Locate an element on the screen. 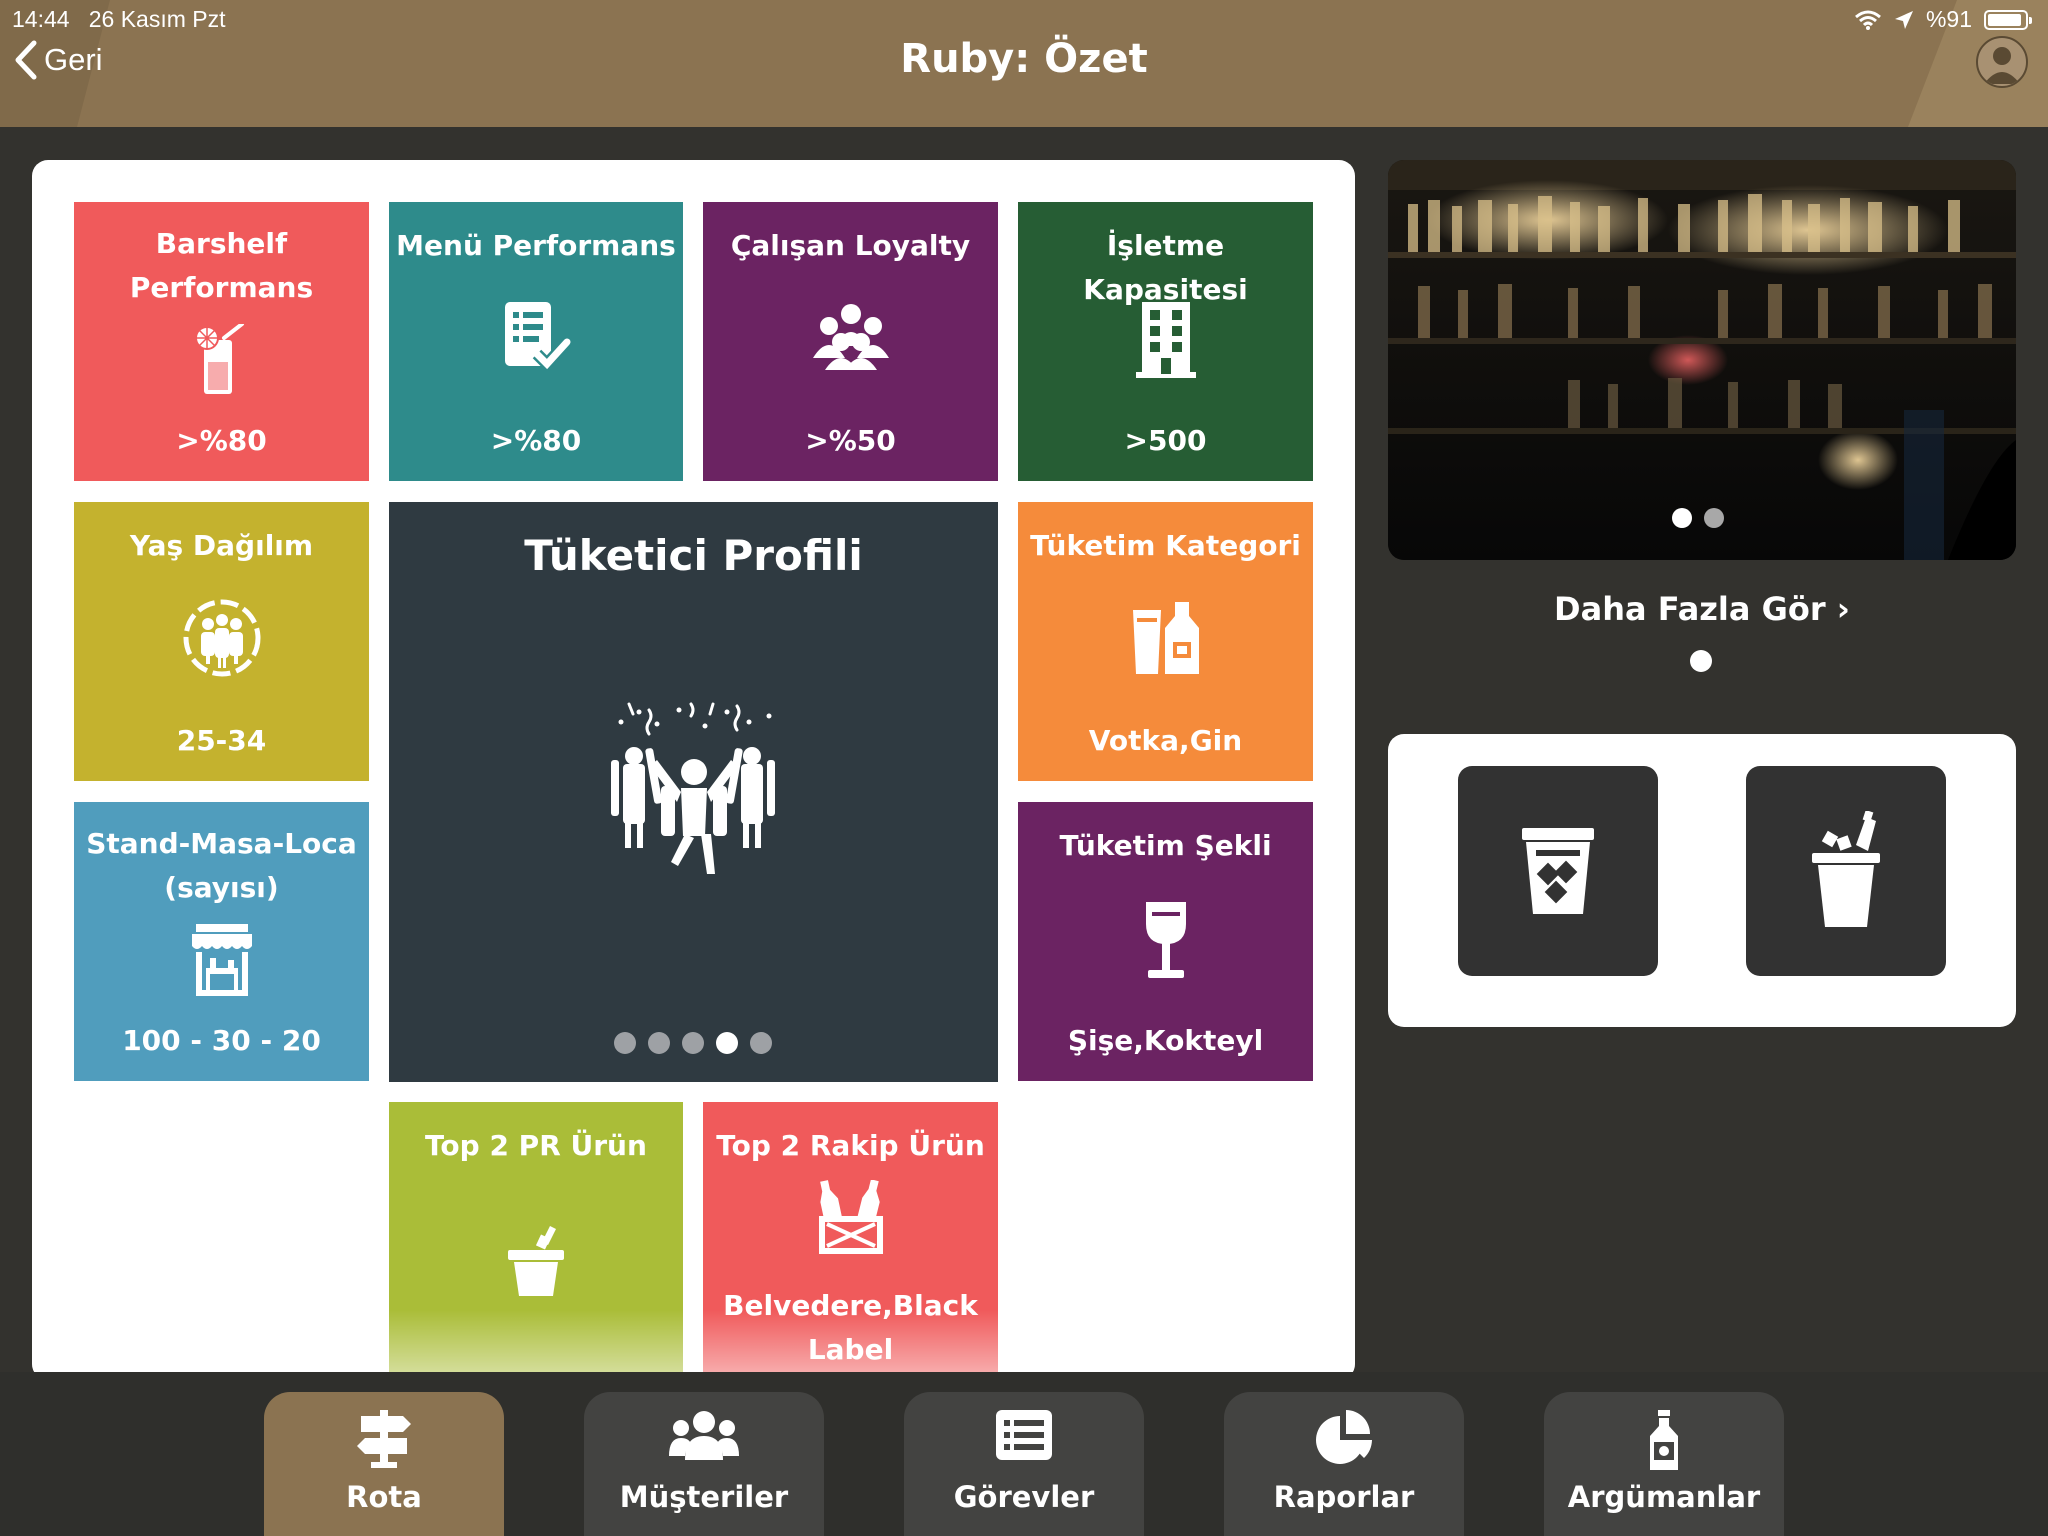  group-icon is located at coordinates (850, 337).